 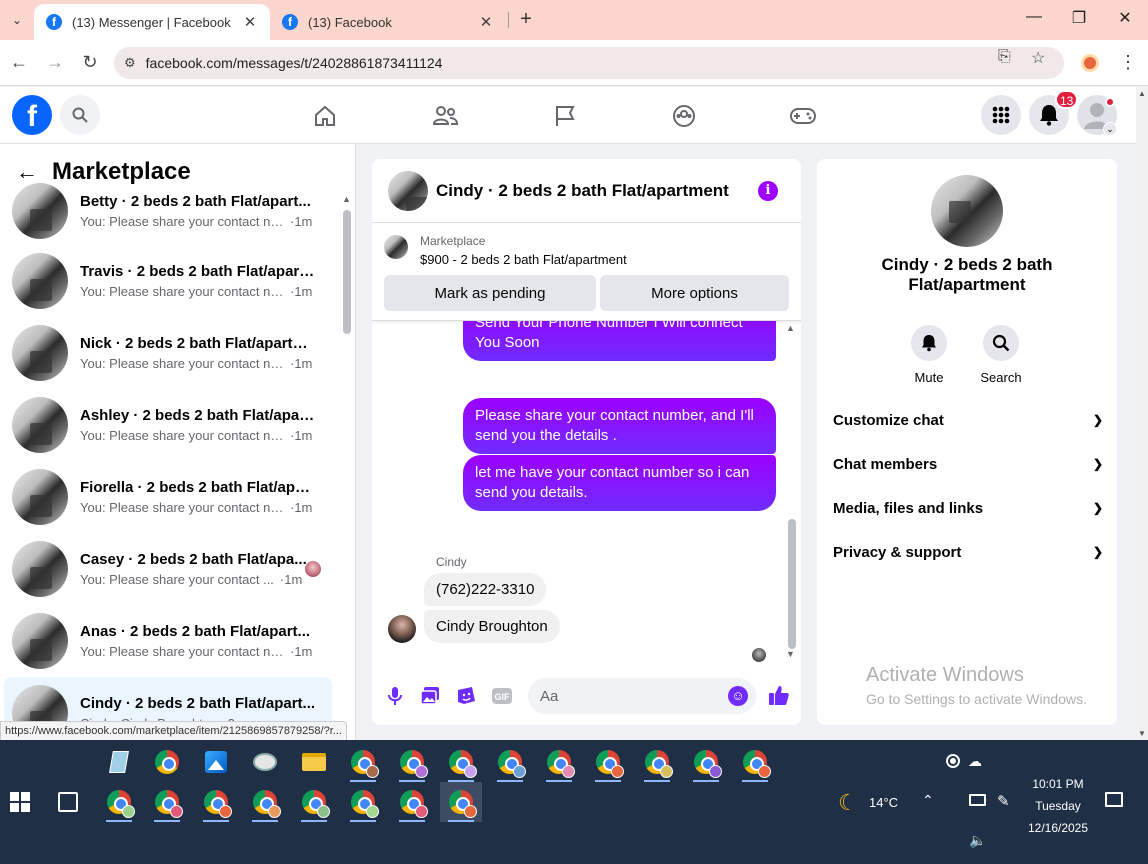 What do you see at coordinates (1110, 129) in the screenshot?
I see `account-chevron-down-icon: ⌄` at bounding box center [1110, 129].